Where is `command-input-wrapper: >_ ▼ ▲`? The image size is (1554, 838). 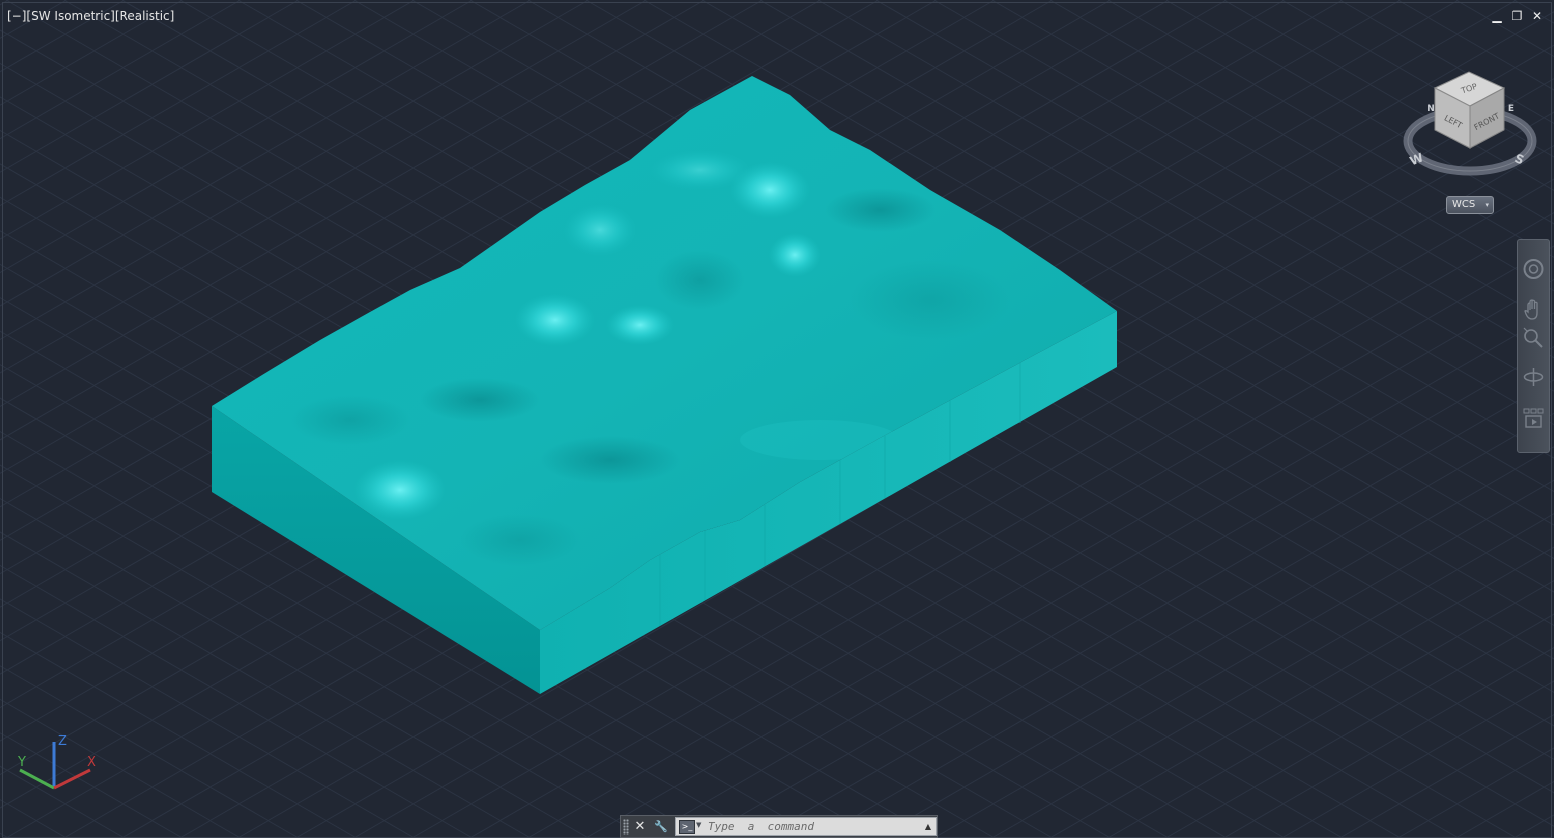
command-input-wrapper: >_ ▼ ▲ is located at coordinates (806, 826).